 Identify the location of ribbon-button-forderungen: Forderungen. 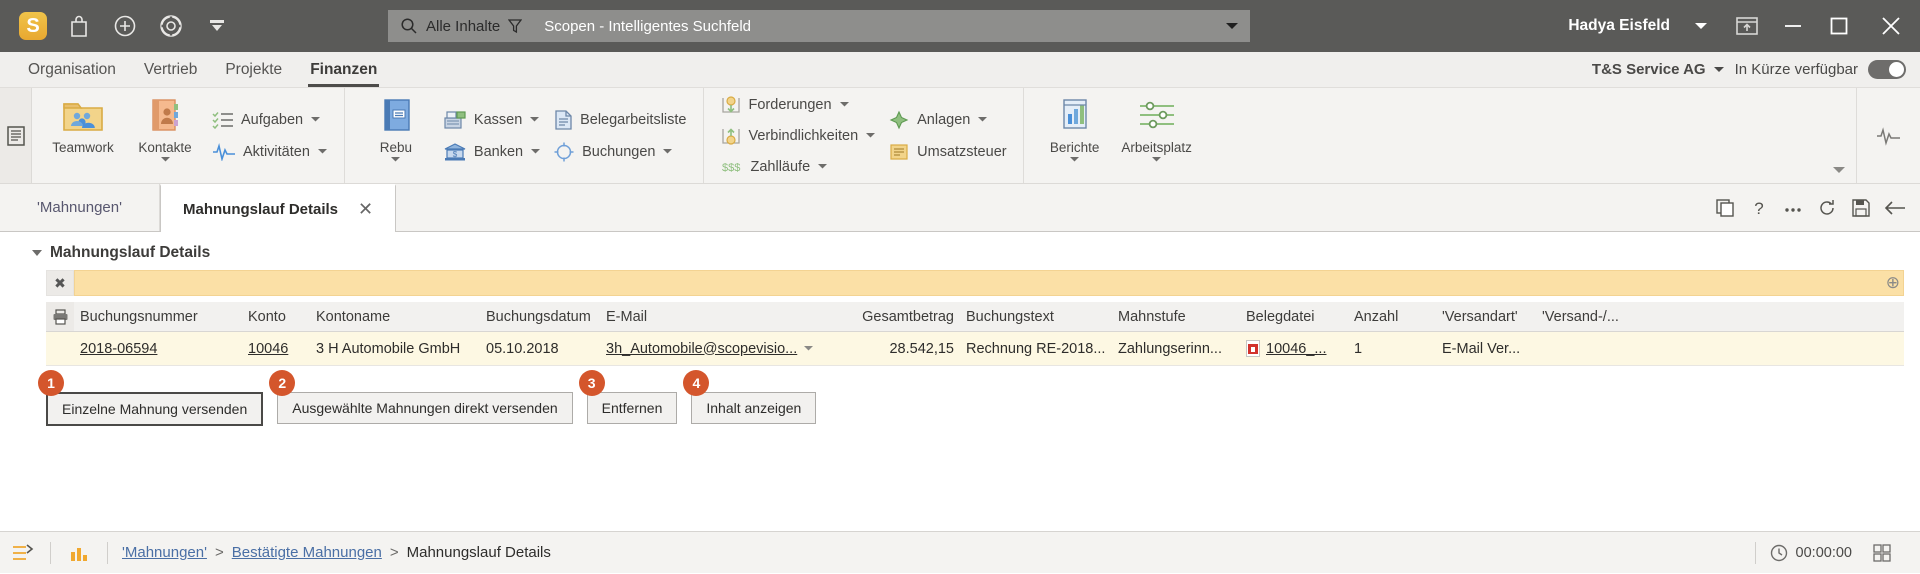
(798, 105).